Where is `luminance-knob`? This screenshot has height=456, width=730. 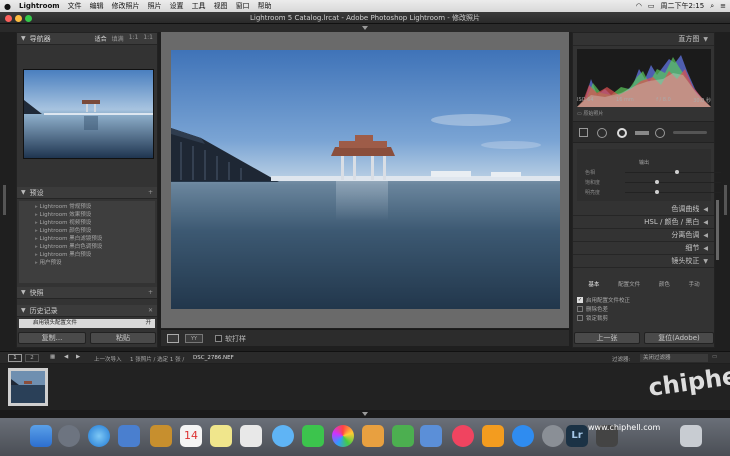 luminance-knob is located at coordinates (657, 192).